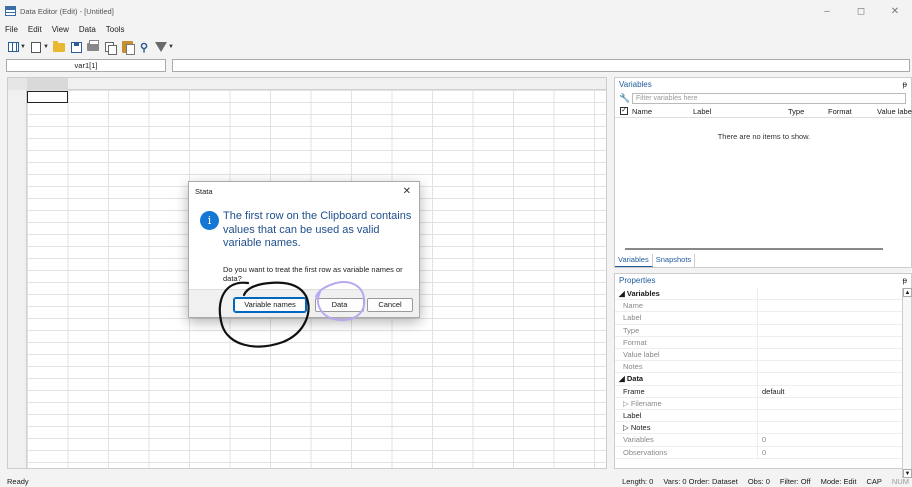 The image size is (912, 487). Describe the element at coordinates (795, 481) in the screenshot. I see `status-filter: Filter: Off` at that location.